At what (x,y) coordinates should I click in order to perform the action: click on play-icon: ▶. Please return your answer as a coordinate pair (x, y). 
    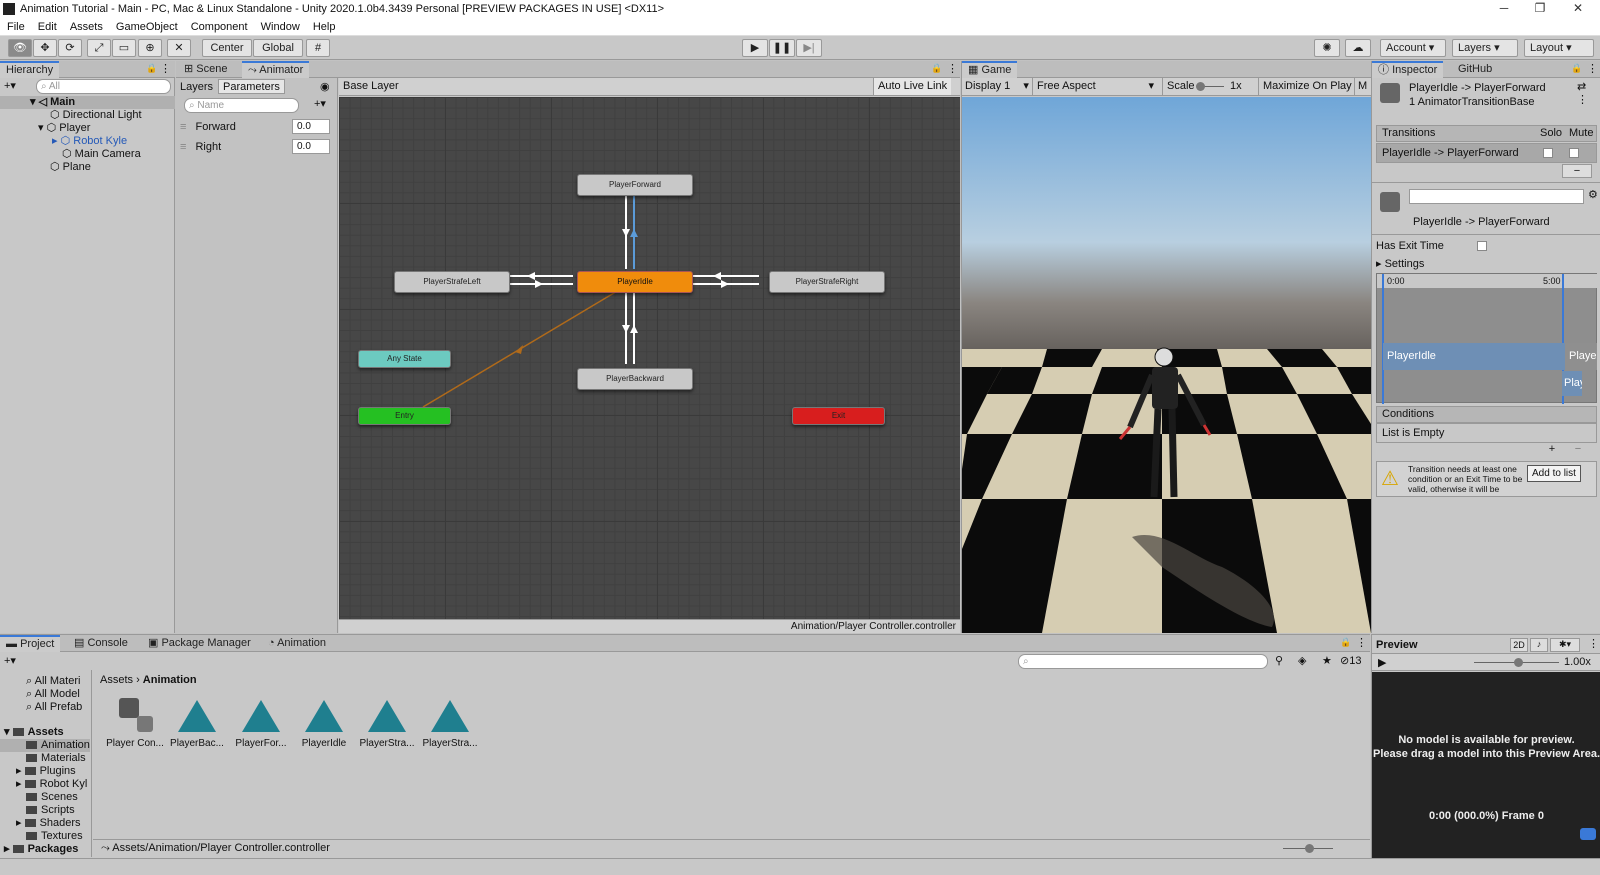
    Looking at the image, I should click on (755, 48).